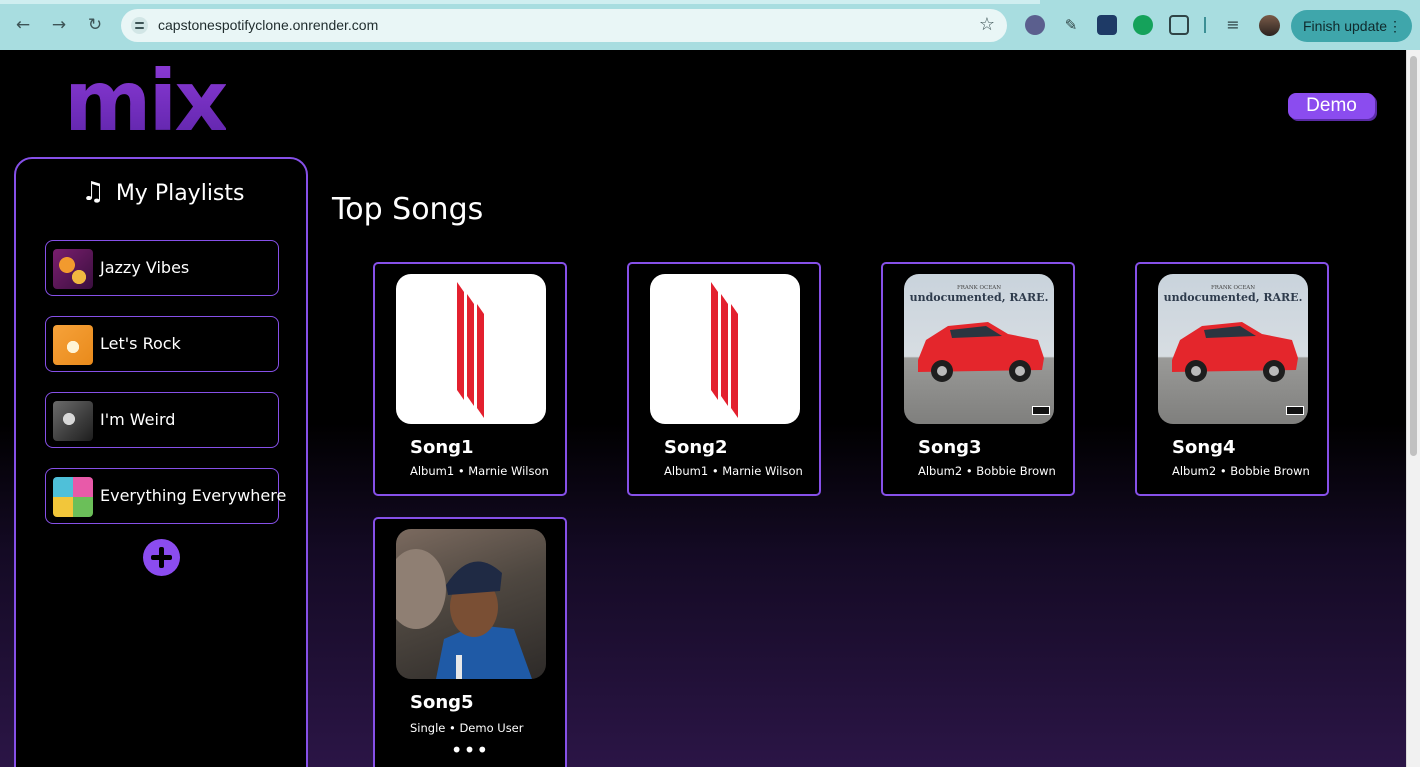  What do you see at coordinates (1035, 25) in the screenshot?
I see `extension-icon` at bounding box center [1035, 25].